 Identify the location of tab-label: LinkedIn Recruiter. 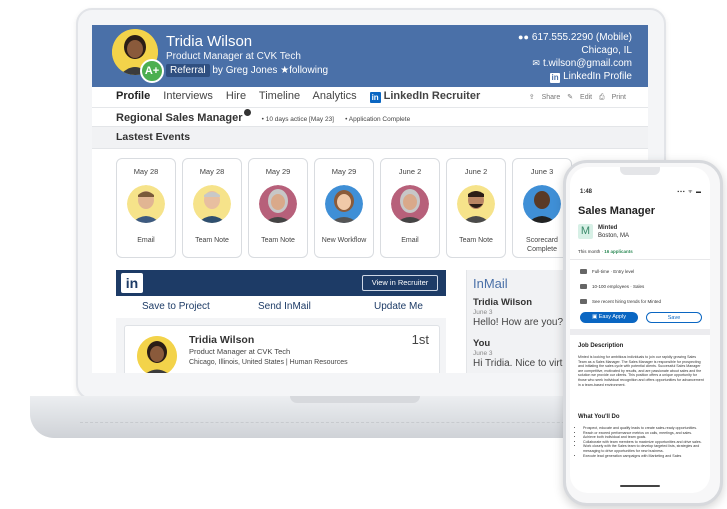
(432, 96).